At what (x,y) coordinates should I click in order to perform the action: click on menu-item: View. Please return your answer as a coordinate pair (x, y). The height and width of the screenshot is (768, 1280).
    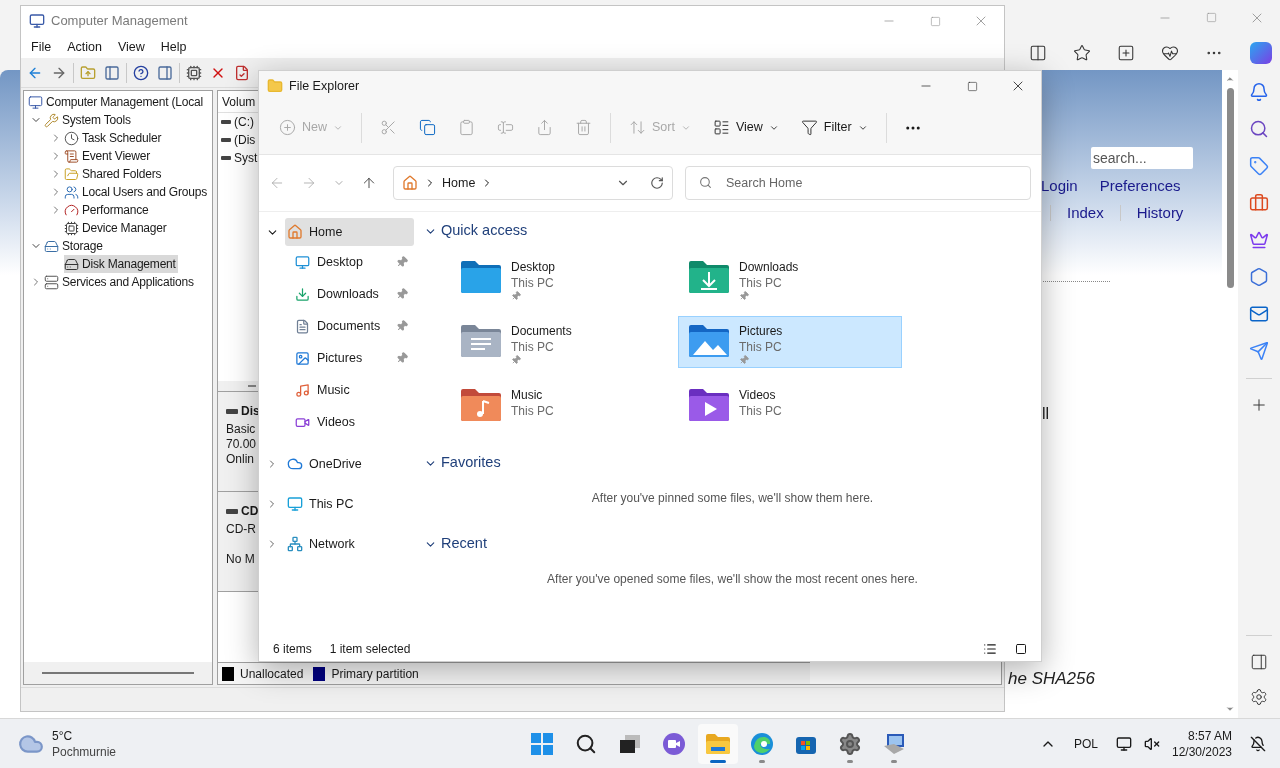
    Looking at the image, I should click on (131, 47).